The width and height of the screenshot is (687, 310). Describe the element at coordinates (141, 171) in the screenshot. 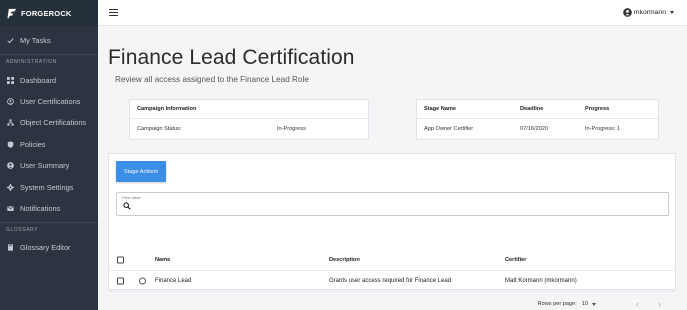

I see `stage-actions-button: Stage Actions` at that location.